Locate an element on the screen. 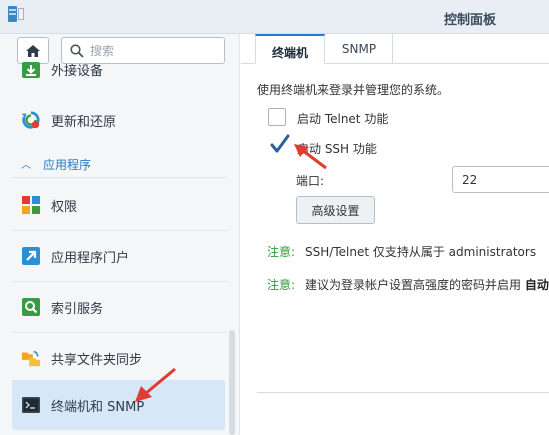 The image size is (549, 435). privileges-icon is located at coordinates (31, 205).